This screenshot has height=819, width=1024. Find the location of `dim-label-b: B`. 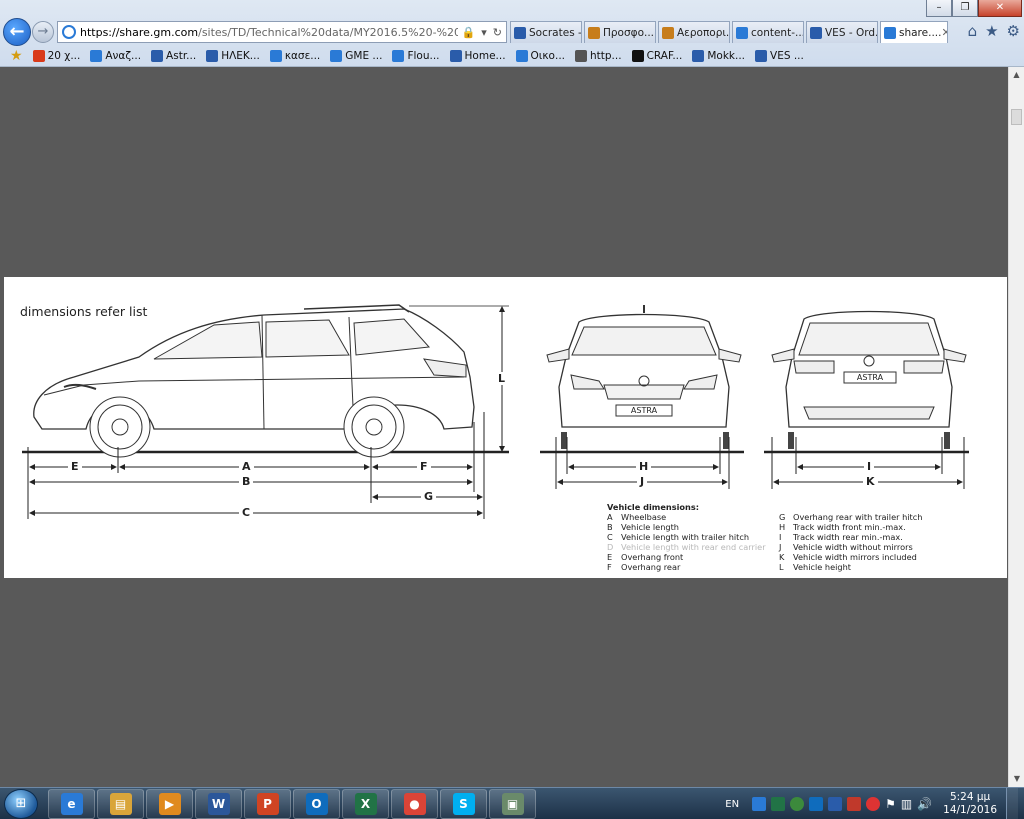

dim-label-b: B is located at coordinates (246, 481).